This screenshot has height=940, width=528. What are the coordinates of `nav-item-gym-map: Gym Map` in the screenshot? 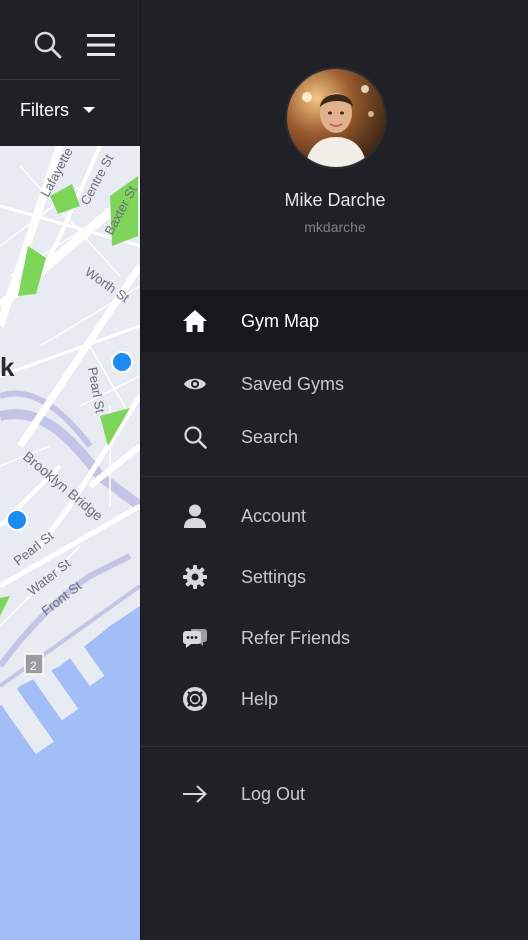 It's located at (334, 321).